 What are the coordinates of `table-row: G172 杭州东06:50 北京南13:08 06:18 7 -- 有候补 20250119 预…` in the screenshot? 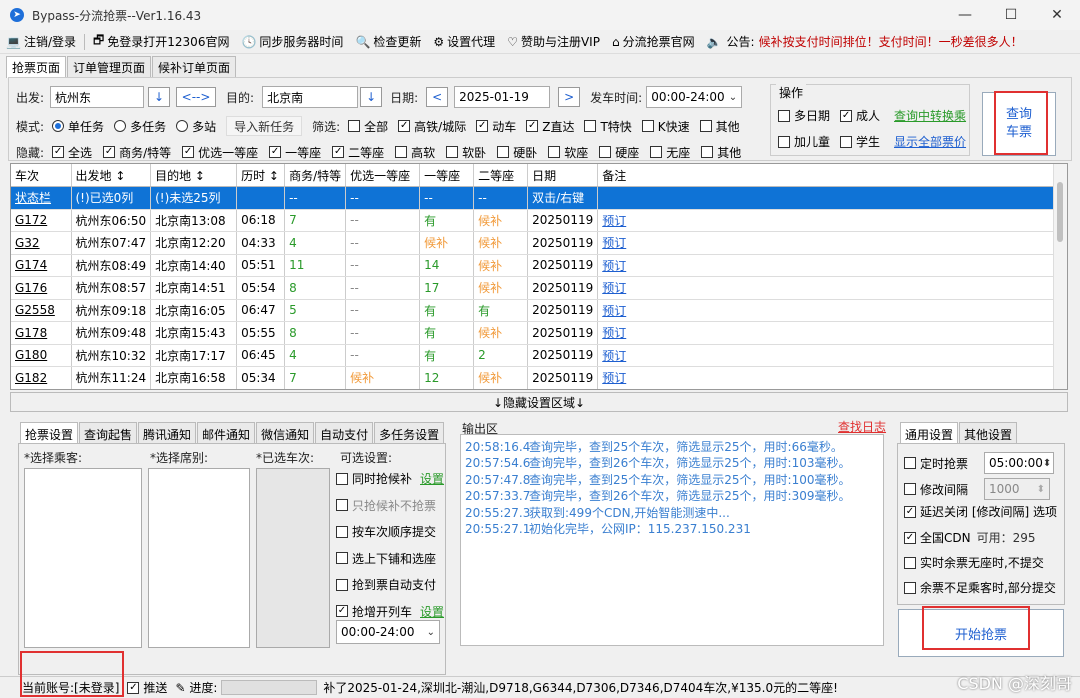 It's located at (538, 220).